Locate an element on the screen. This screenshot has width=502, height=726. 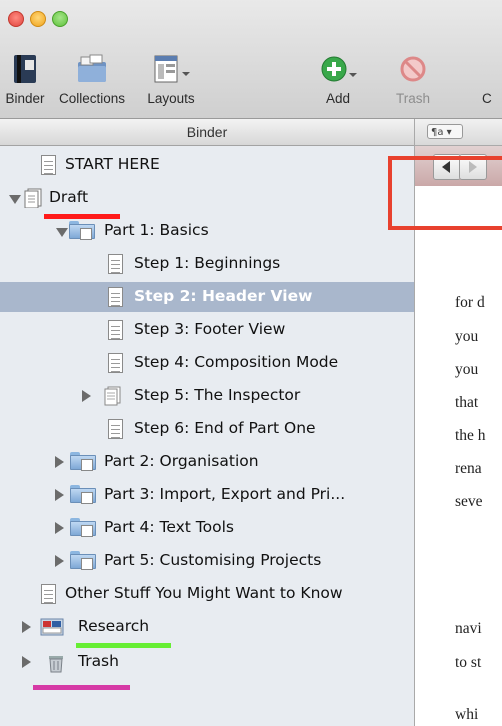
paragraph-style-button: ¶a ▾ is located at coordinates (445, 131).